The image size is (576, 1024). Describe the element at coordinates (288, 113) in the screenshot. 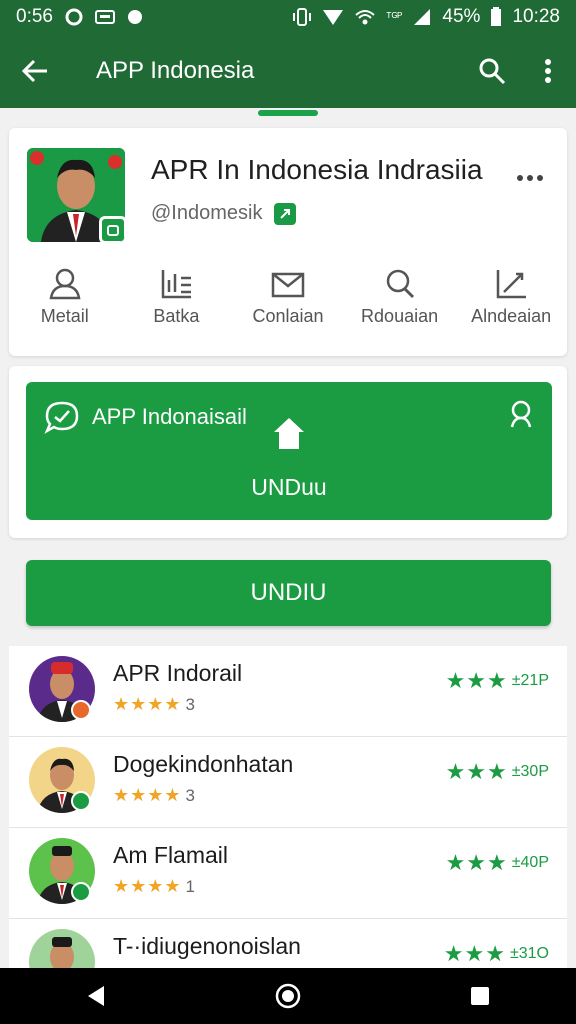

I see `tab-indicator` at that location.